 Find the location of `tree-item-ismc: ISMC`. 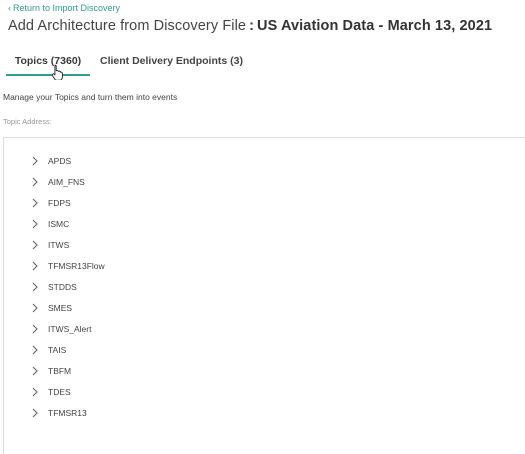

tree-item-ismc: ISMC is located at coordinates (67, 225).